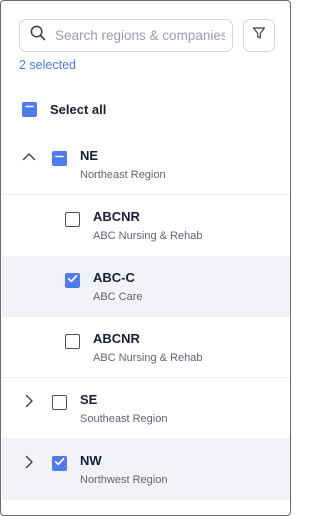 Image resolution: width=320 pixels, height=516 pixels. I want to click on search-icon, so click(38, 35).